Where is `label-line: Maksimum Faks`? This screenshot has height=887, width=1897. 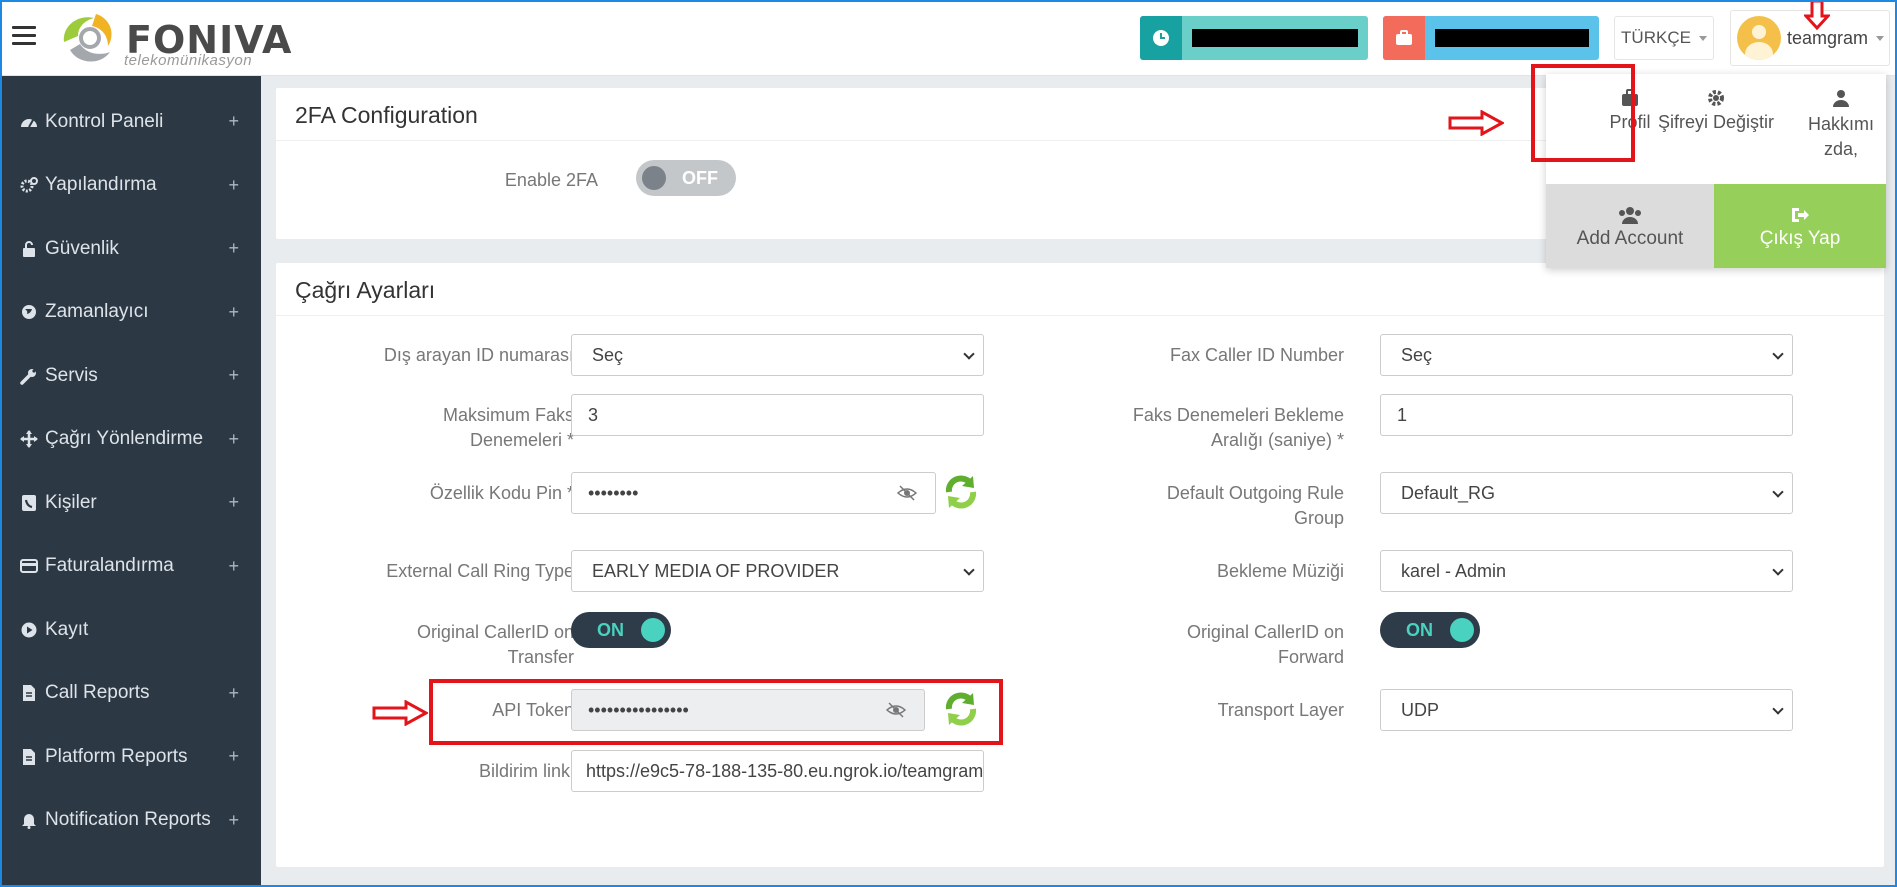
label-line: Maksimum Faks is located at coordinates (508, 415).